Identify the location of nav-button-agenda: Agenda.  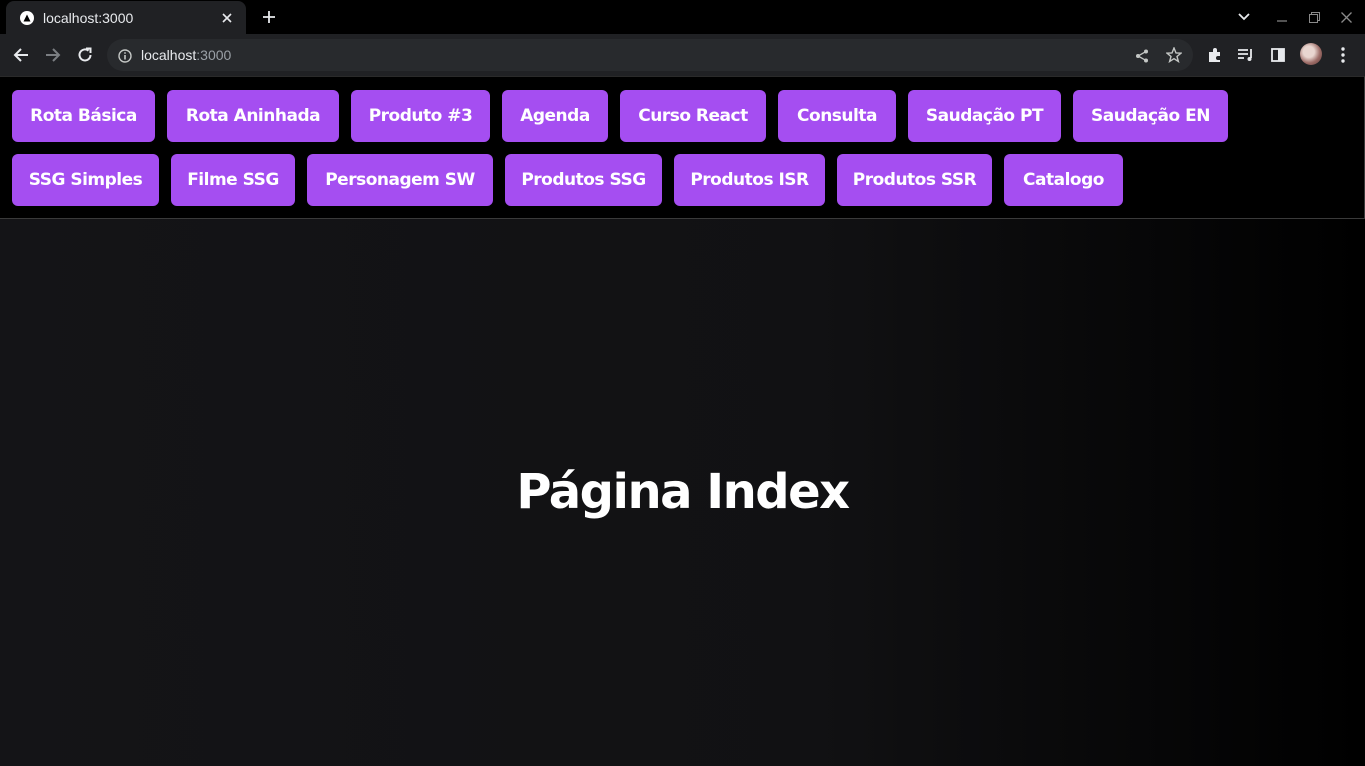
(555, 116).